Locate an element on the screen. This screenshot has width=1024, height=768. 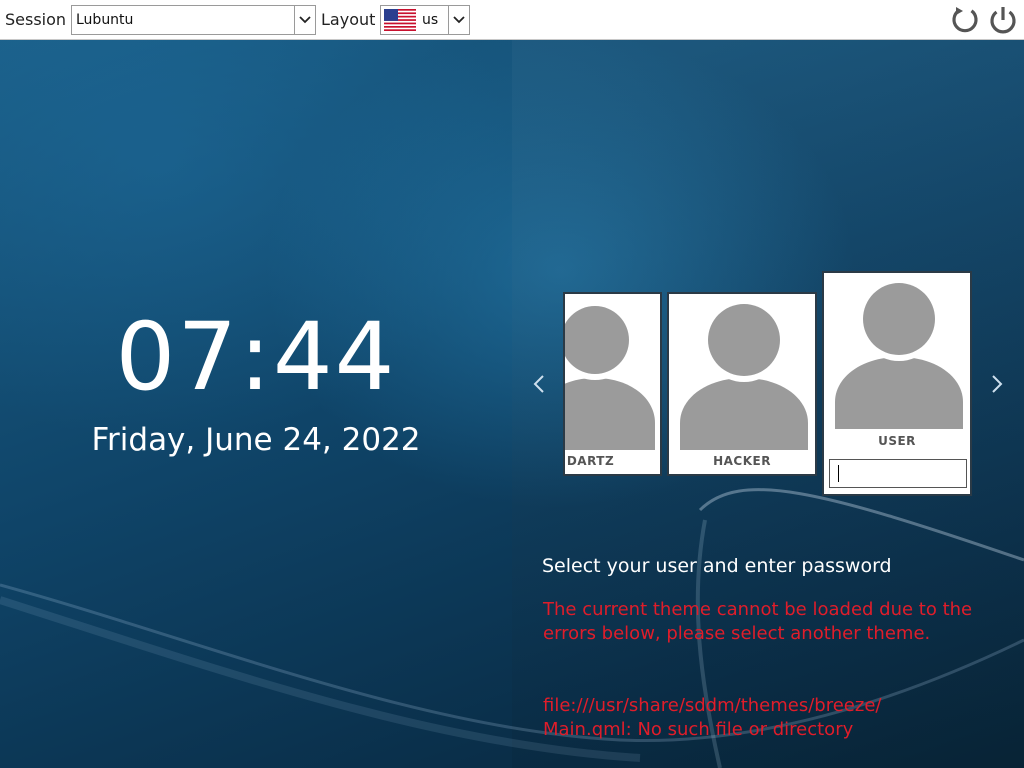
text-caret is located at coordinates (838, 473).